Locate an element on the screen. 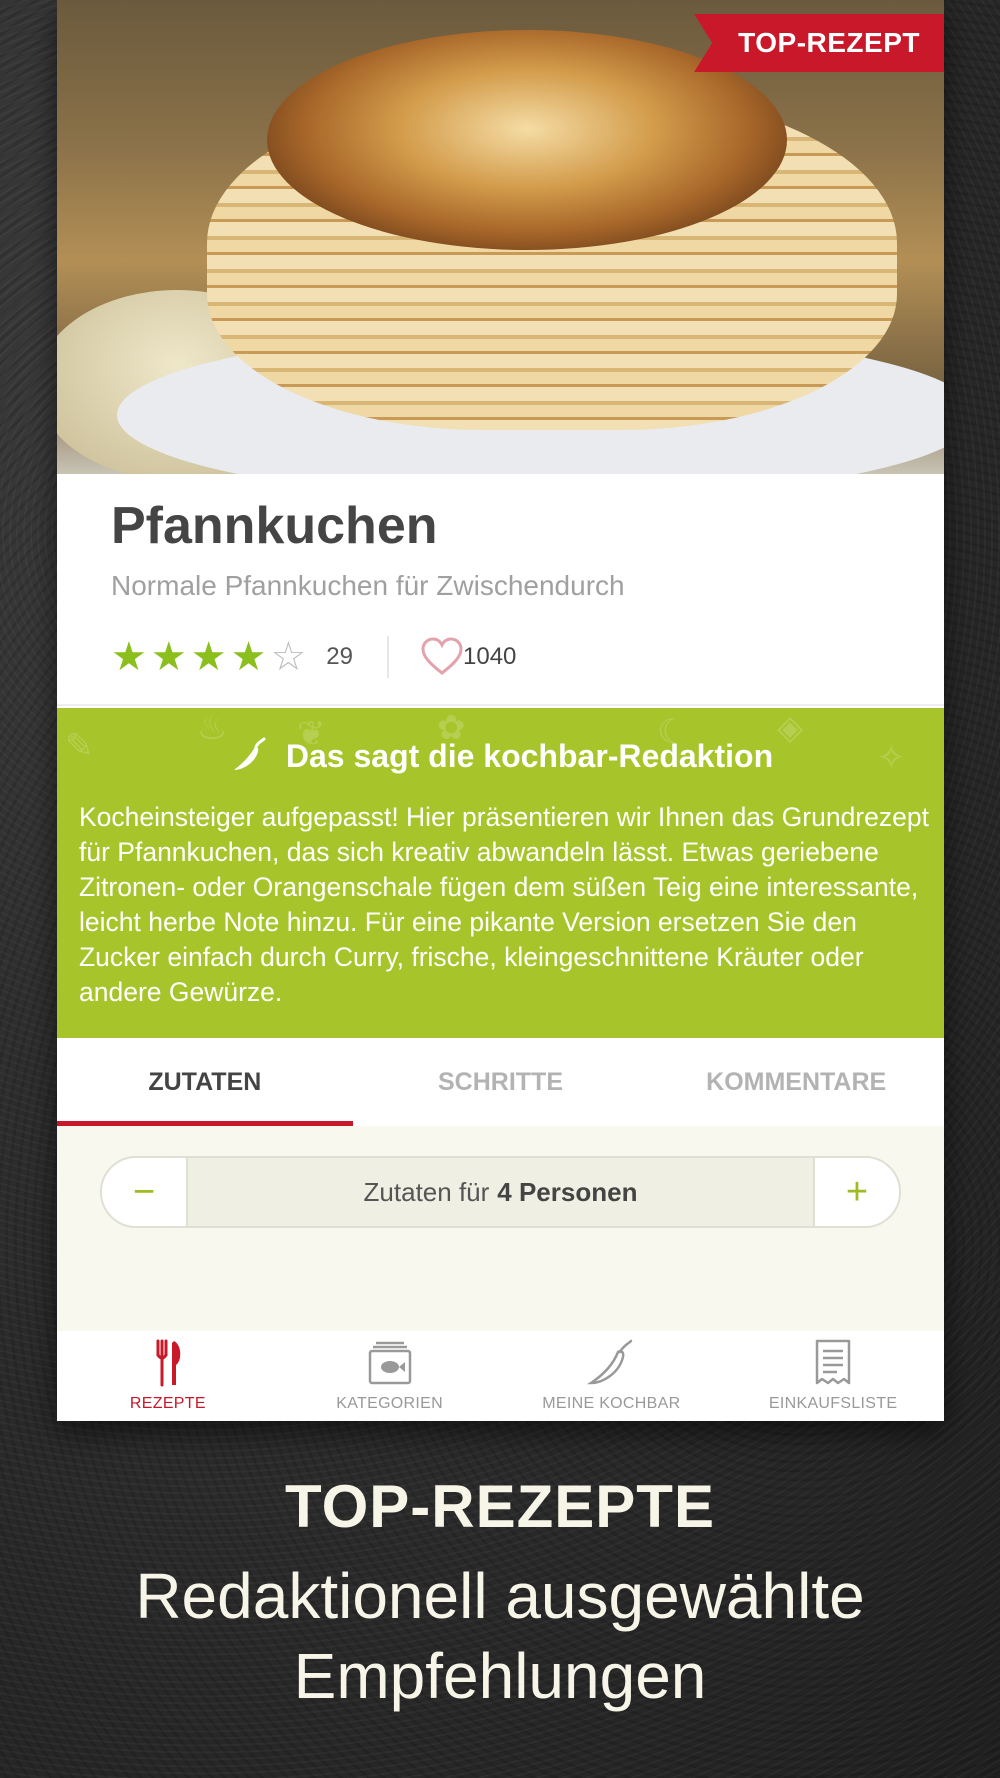 The width and height of the screenshot is (1000, 1778). ingredients-panel: − Zutaten für 4 Personen + is located at coordinates (500, 1228).